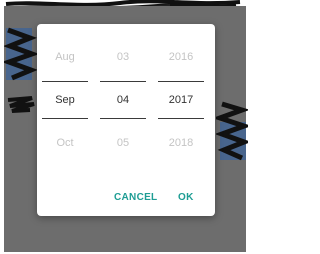 The width and height of the screenshot is (320, 254). I want to click on year-divider-top, so click(181, 81).